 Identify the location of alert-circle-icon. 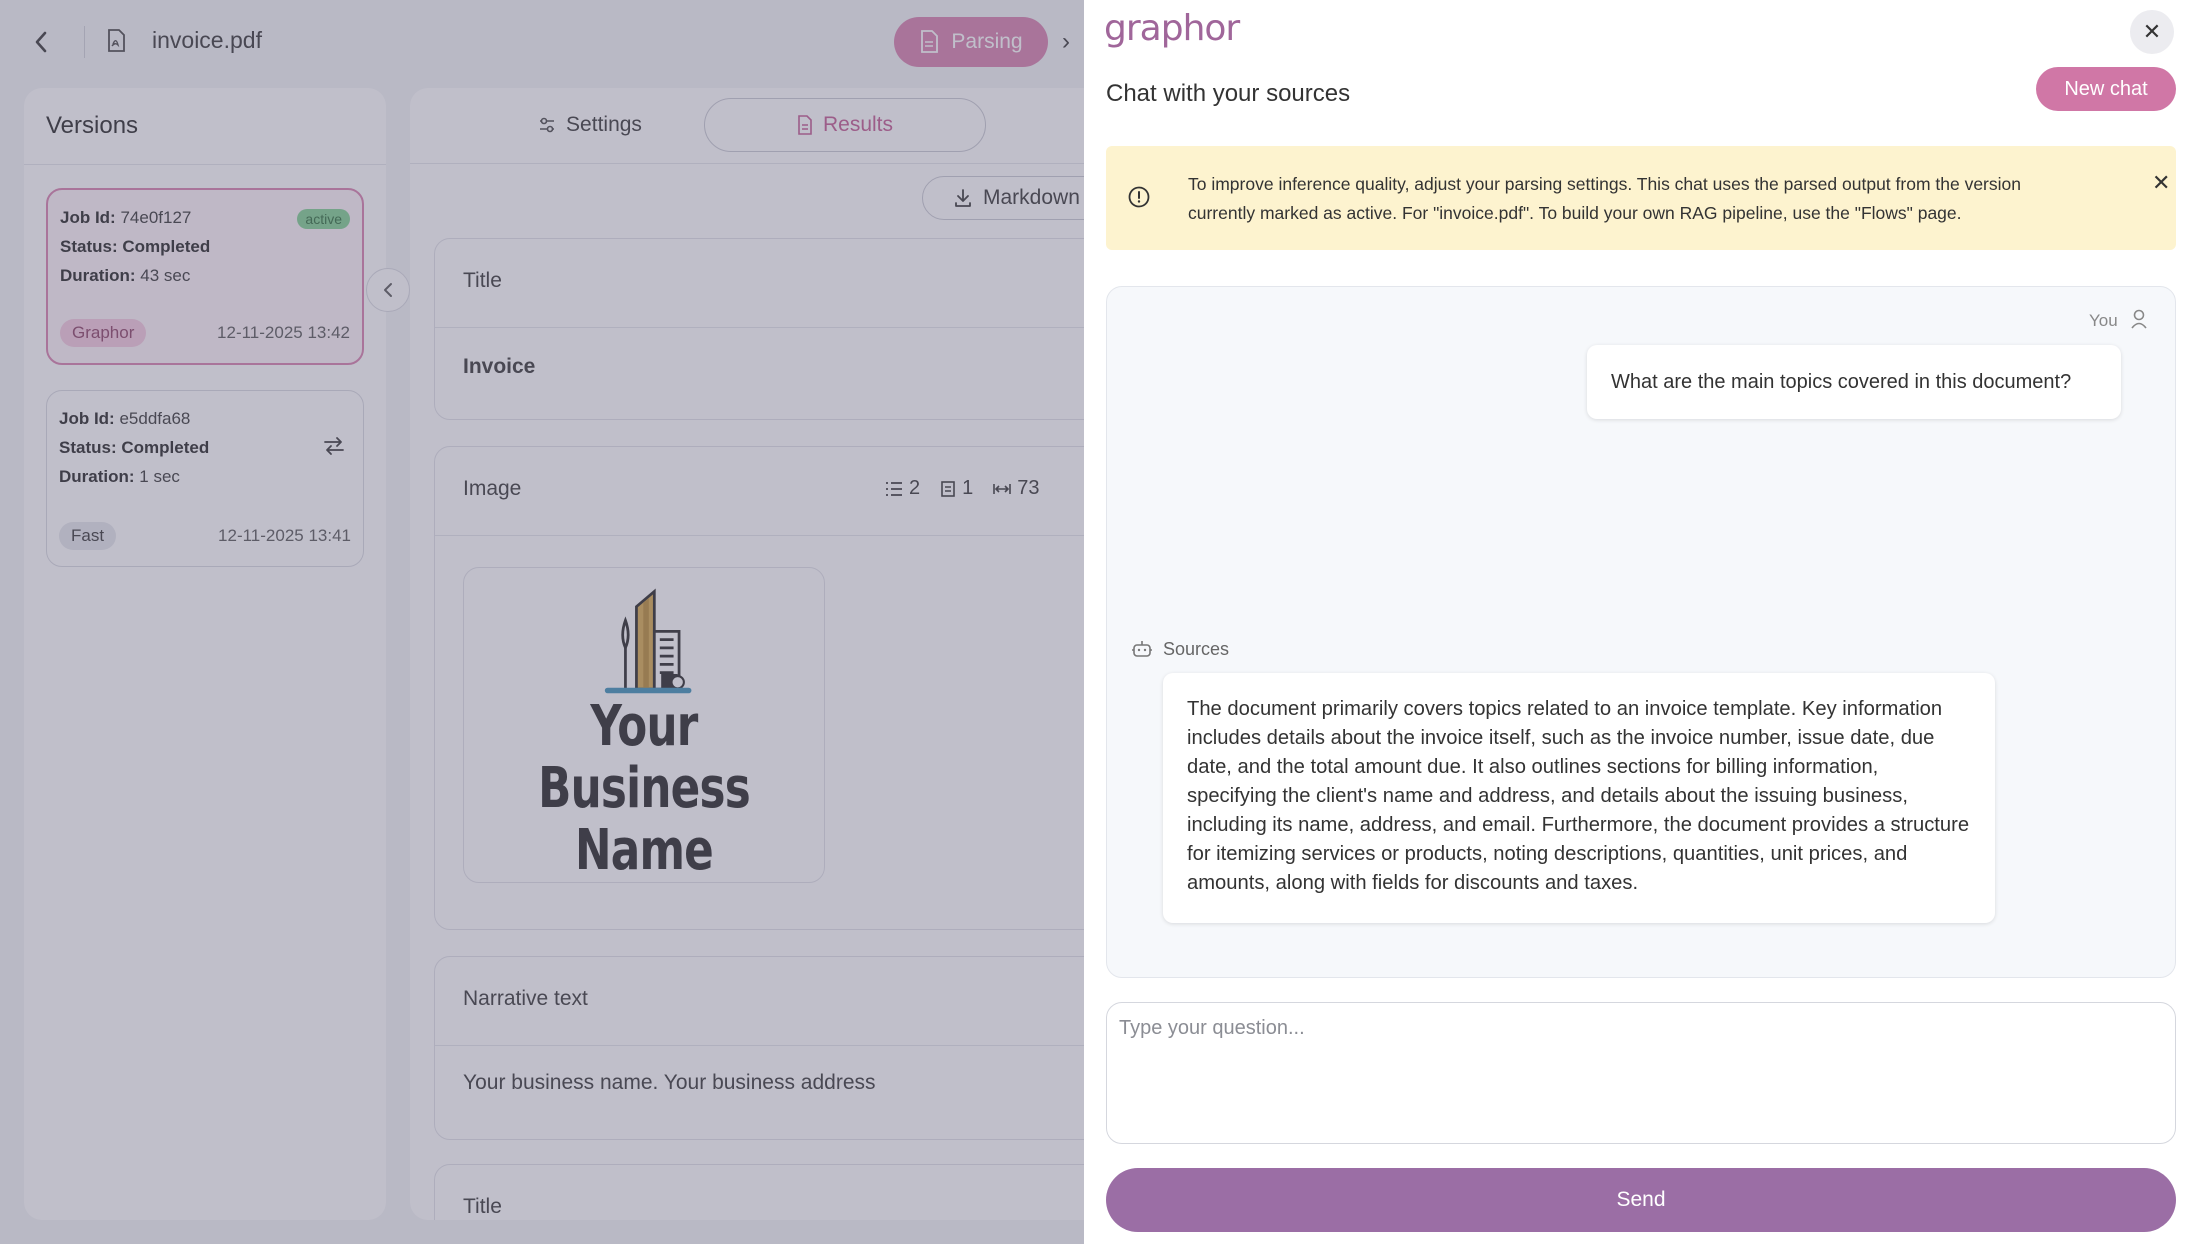
(1139, 197).